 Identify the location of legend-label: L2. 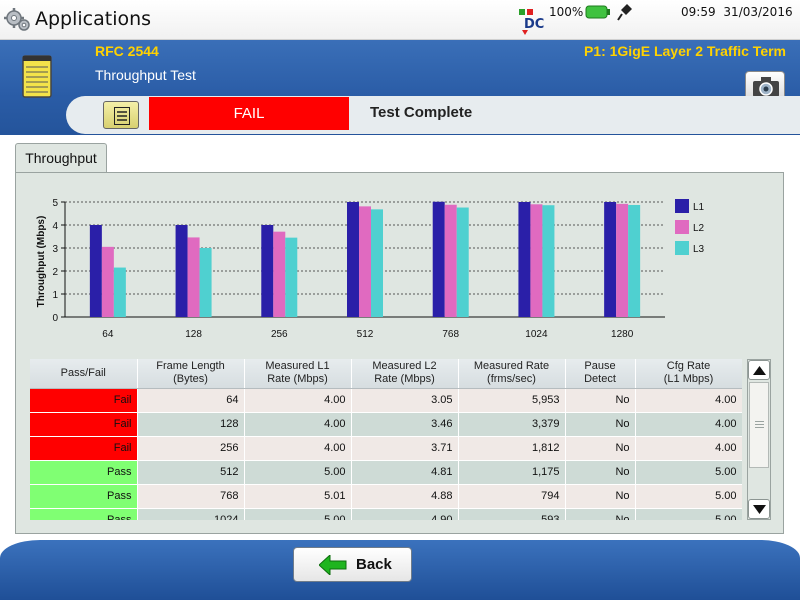
(699, 228).